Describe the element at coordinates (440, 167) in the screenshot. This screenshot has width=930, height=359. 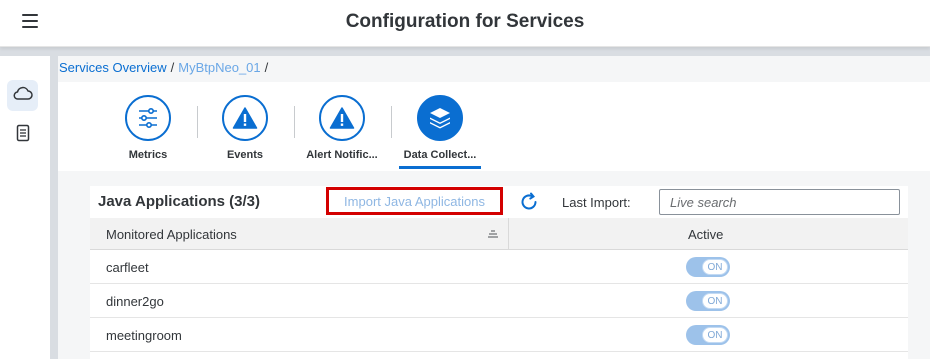
I see `selected-tab-indicator` at that location.